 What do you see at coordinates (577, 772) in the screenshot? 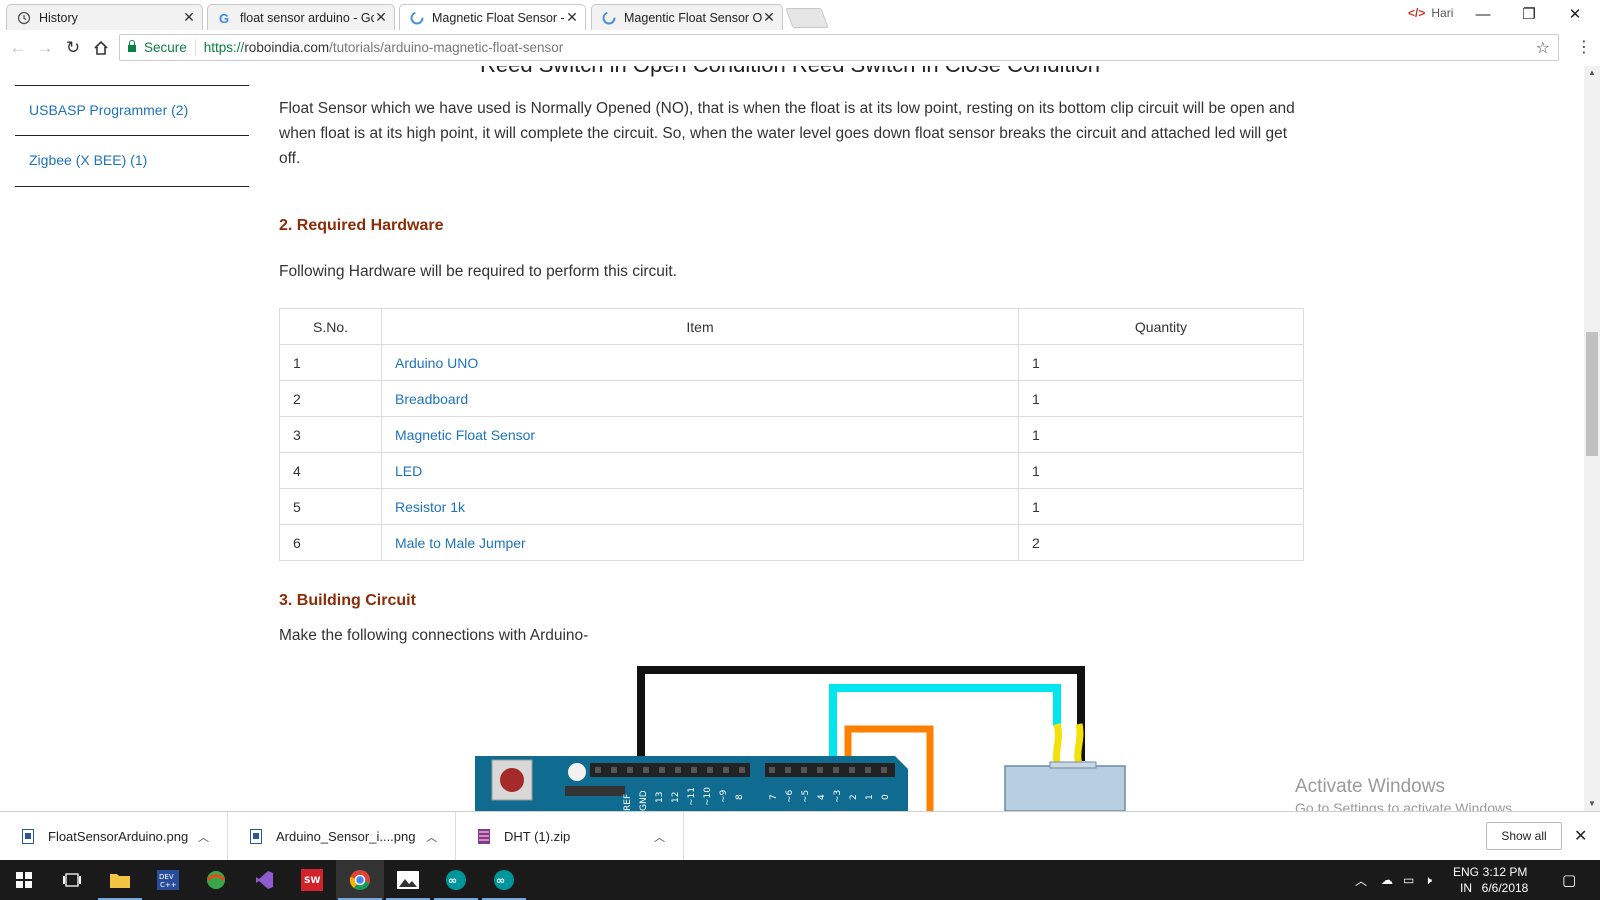
I see `power-led` at bounding box center [577, 772].